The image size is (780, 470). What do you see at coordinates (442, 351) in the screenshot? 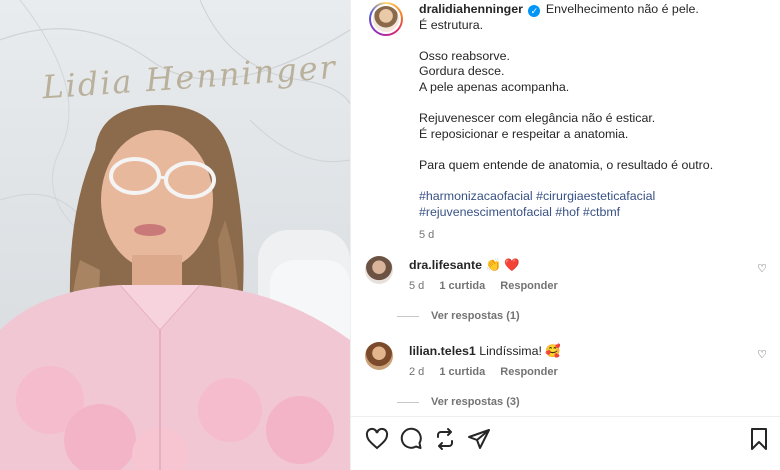
I see `commenter-username: lilian.teles1` at bounding box center [442, 351].